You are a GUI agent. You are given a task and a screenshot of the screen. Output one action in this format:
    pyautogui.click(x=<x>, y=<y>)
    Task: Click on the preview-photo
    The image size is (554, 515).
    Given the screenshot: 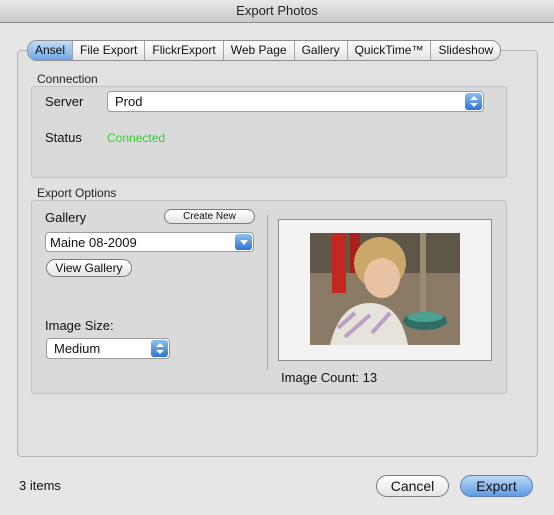 What is the action you would take?
    pyautogui.click(x=385, y=289)
    